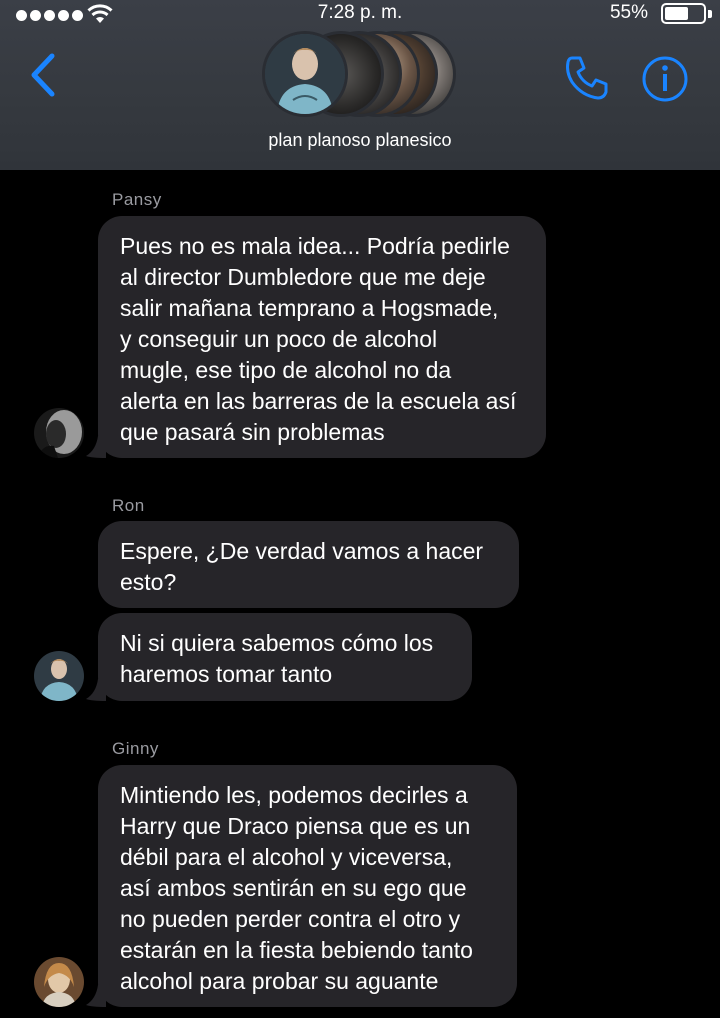  Describe the element at coordinates (315, 246) in the screenshot. I see `message-line: Pues no es mala idea... Podría pedirle` at that location.